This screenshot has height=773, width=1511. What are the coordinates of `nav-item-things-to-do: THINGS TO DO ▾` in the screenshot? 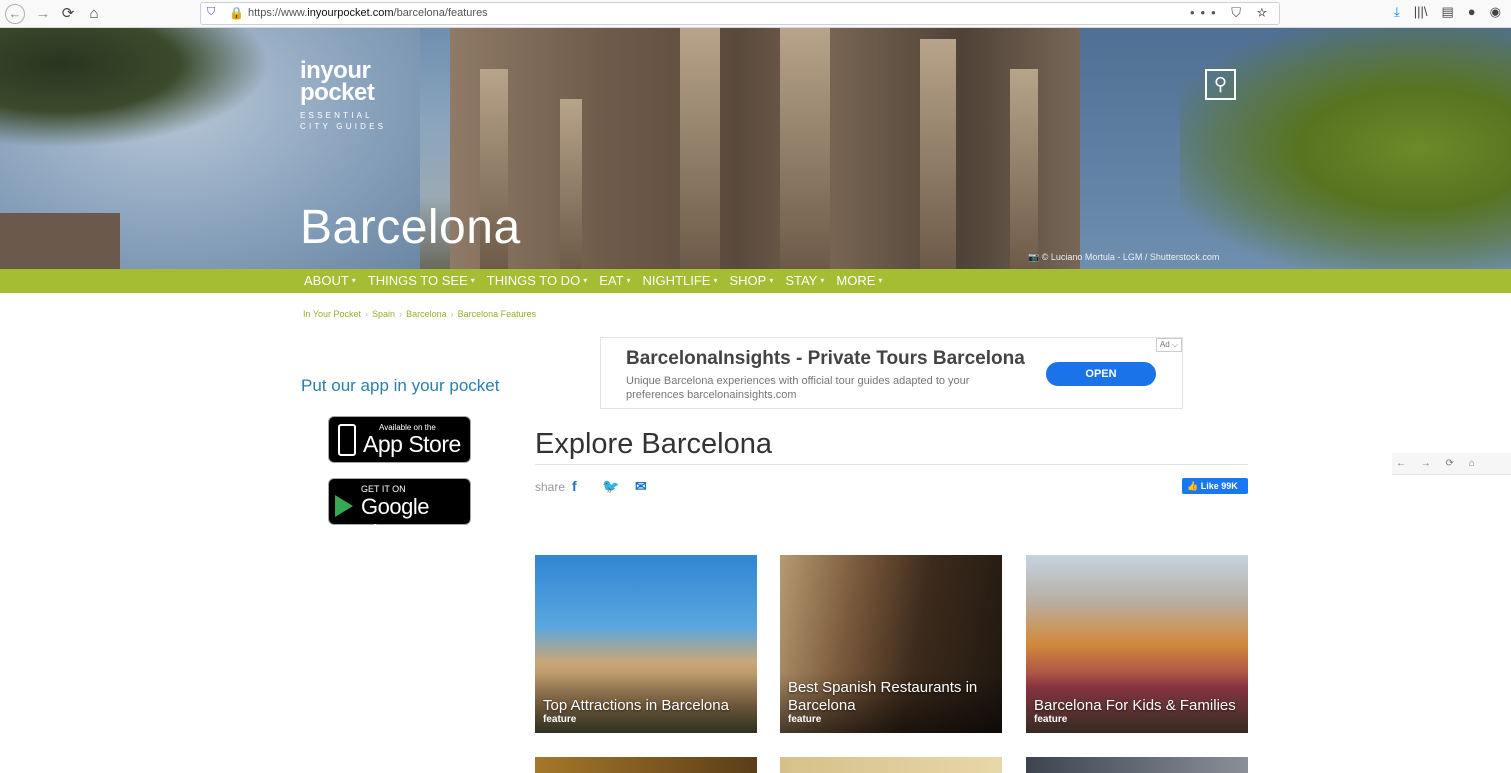 It's located at (537, 281).